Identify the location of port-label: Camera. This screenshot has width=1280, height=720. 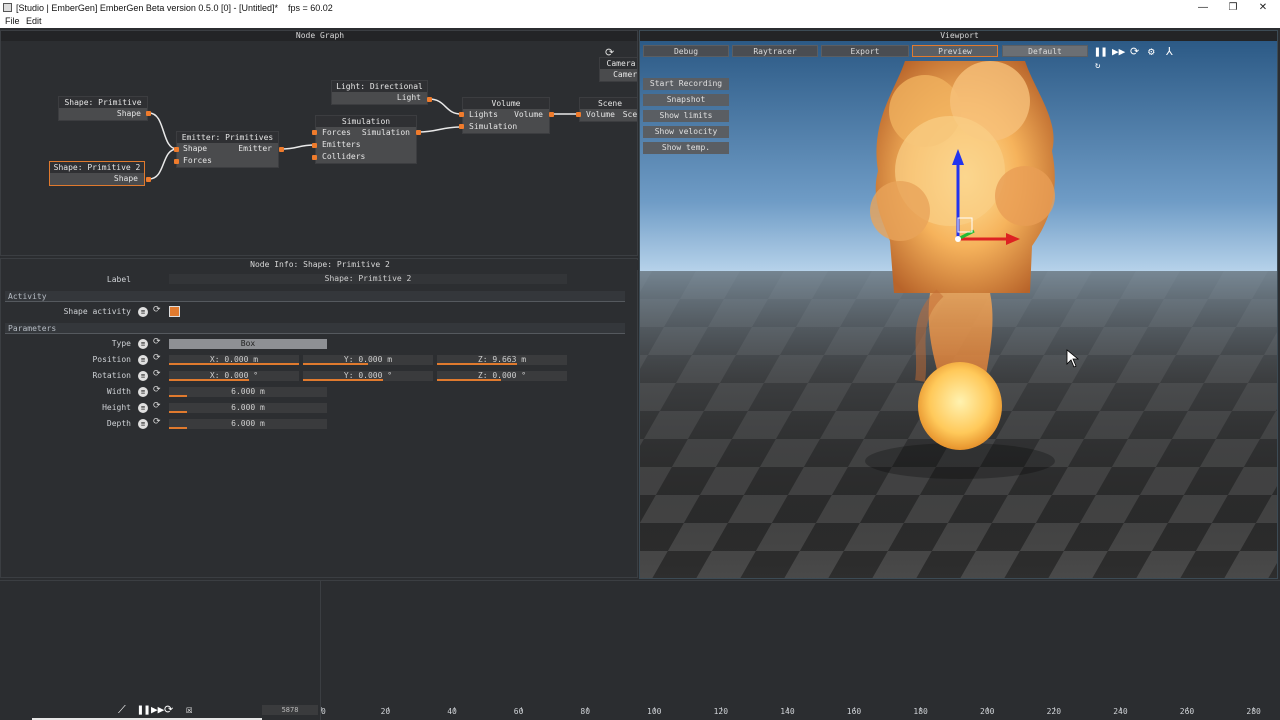
(625, 74).